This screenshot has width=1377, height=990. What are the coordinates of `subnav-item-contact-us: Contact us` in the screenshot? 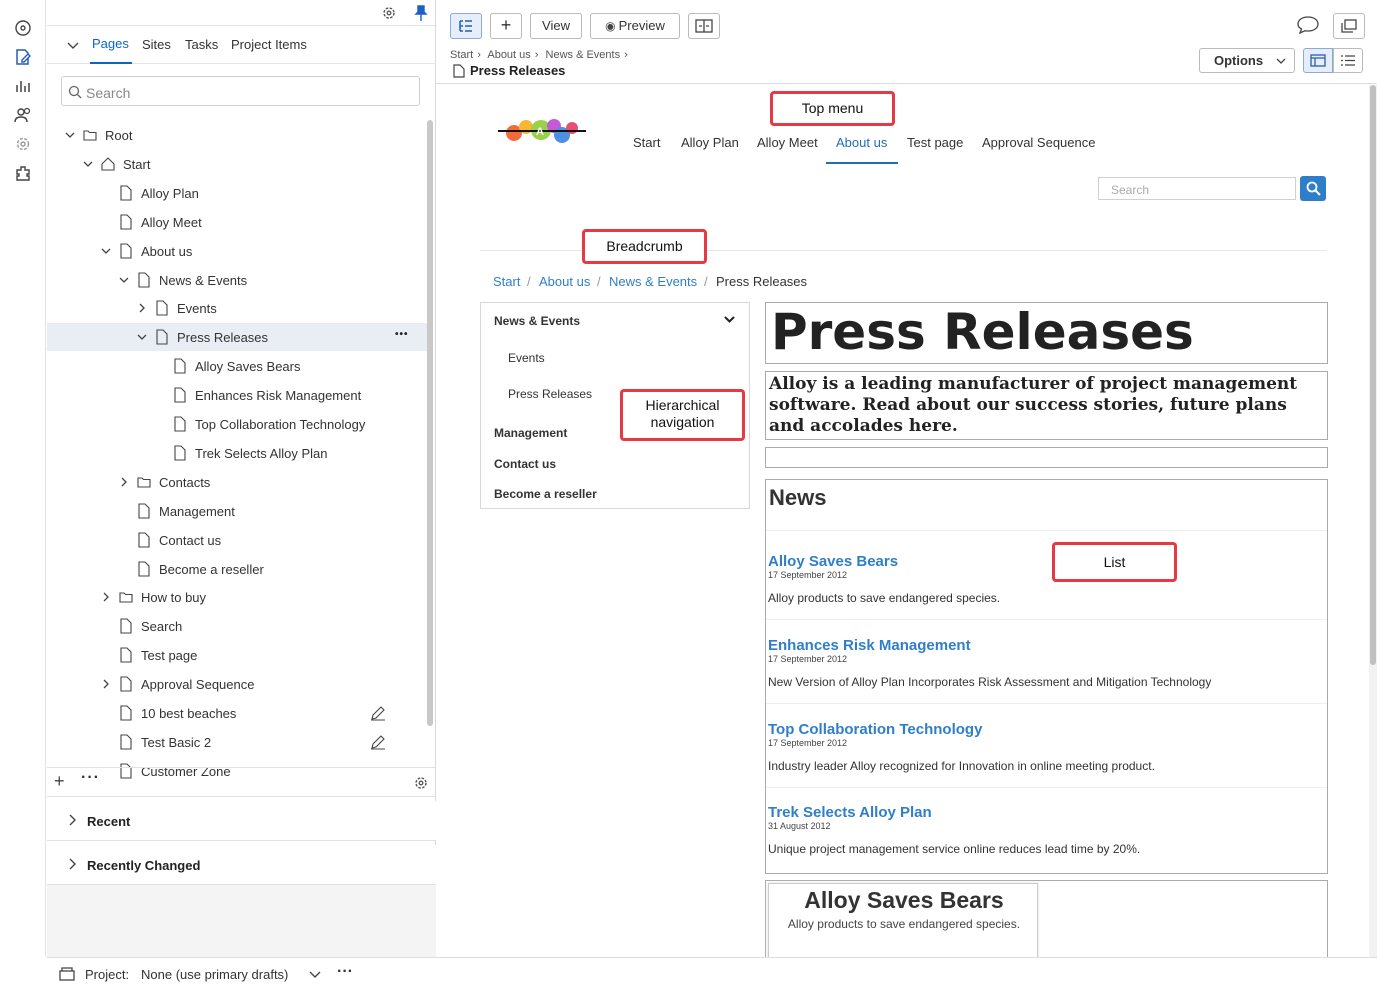 It's located at (525, 464).